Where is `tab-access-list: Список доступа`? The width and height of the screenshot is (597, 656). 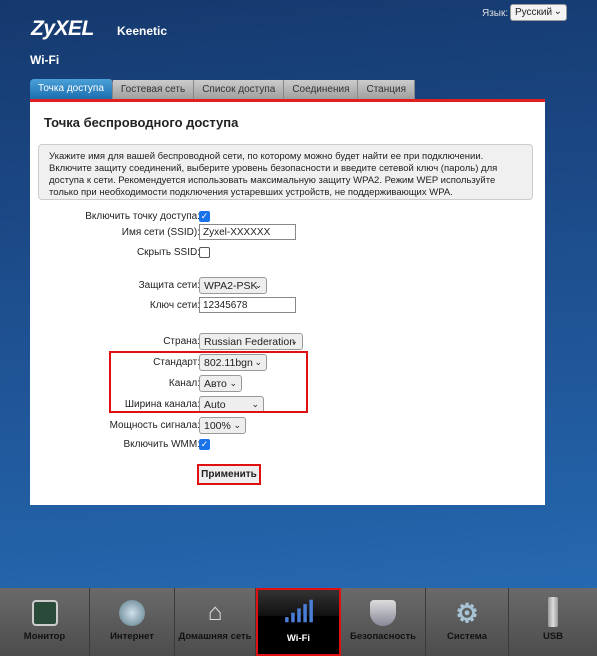
tab-access-list: Список доступа is located at coordinates (239, 89).